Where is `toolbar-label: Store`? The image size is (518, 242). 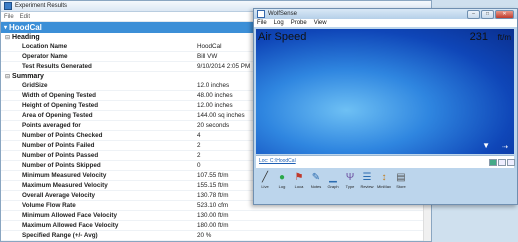 toolbar-label: Store is located at coordinates (401, 186).